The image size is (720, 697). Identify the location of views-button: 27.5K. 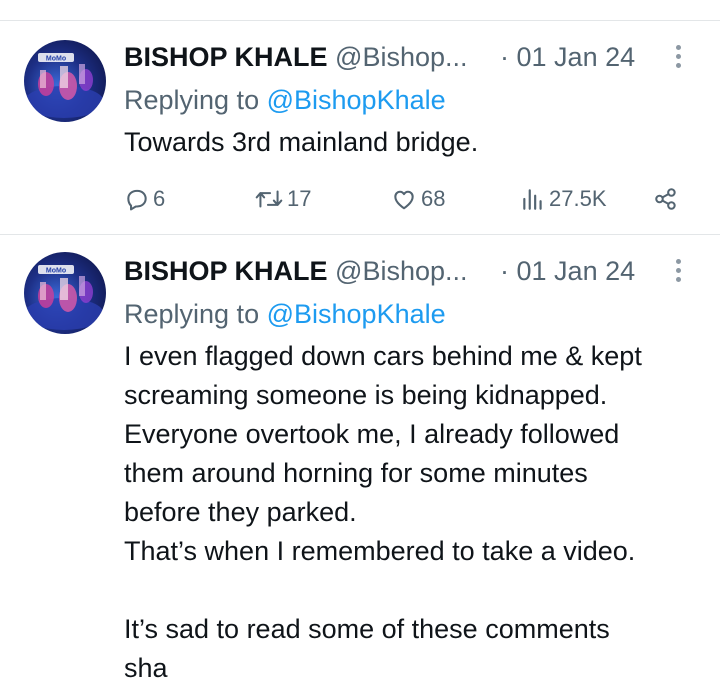
(563, 199).